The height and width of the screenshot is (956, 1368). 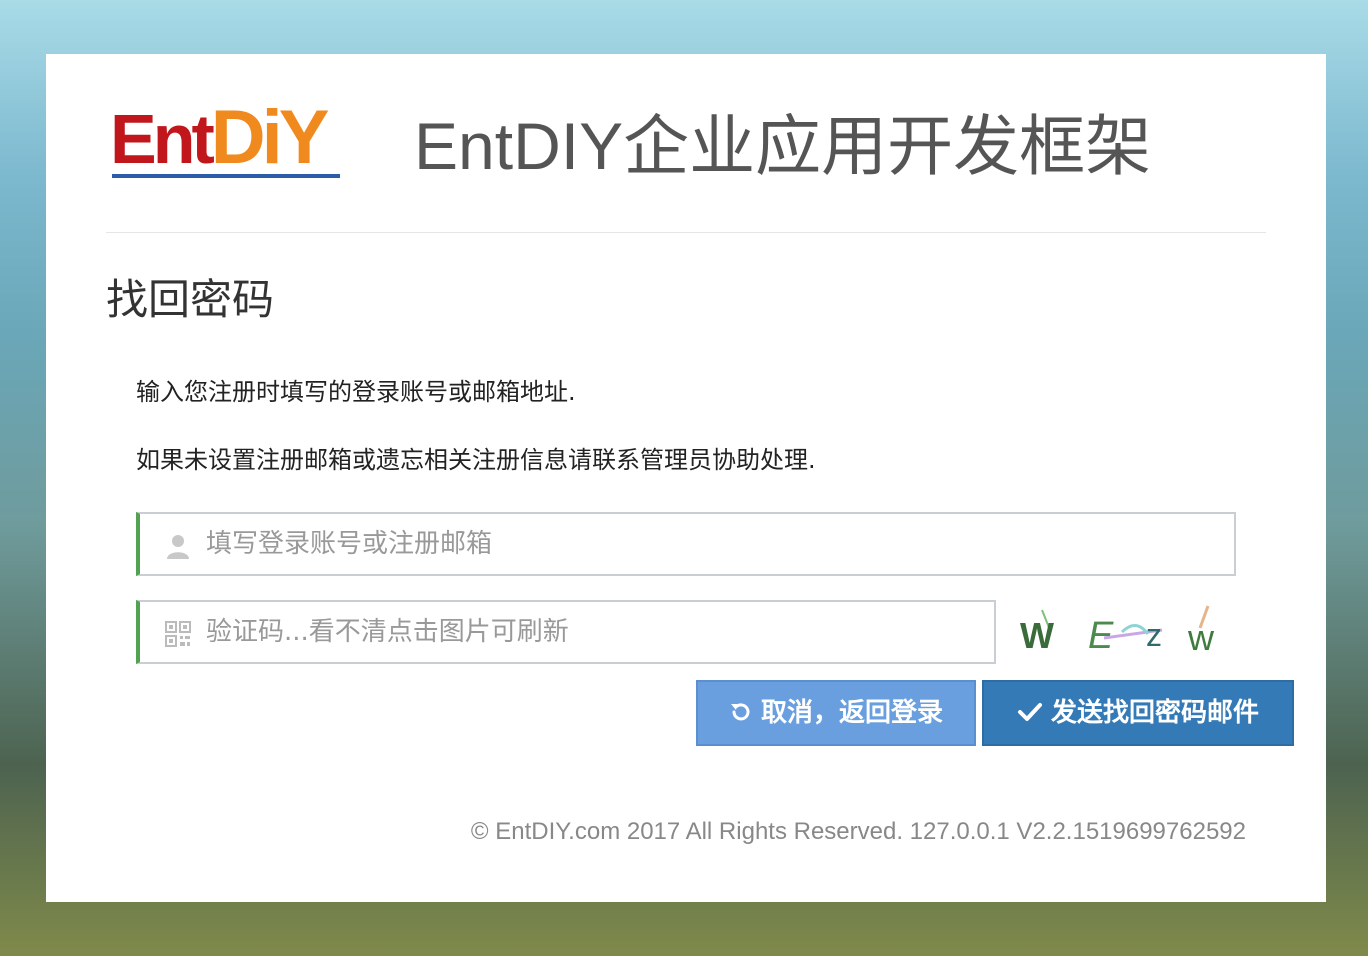 I want to click on qrcode-icon, so click(x=178, y=634).